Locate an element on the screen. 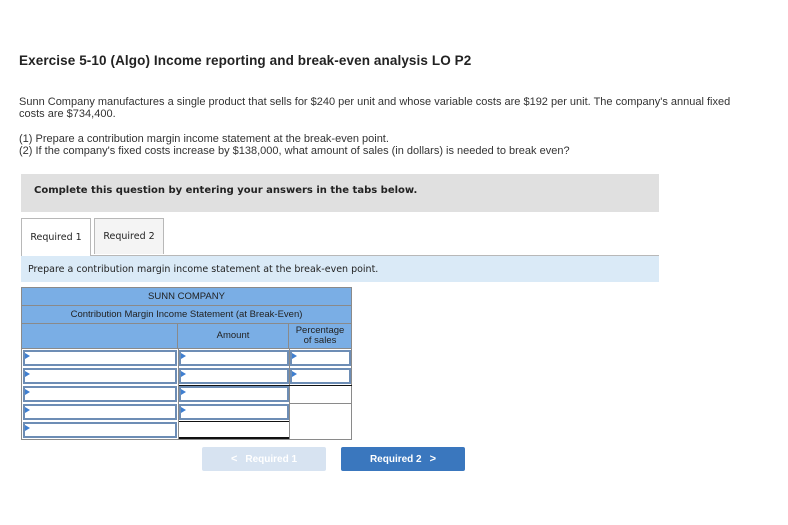 This screenshot has height=525, width=788. tab-required-2: Required 2 is located at coordinates (129, 236).